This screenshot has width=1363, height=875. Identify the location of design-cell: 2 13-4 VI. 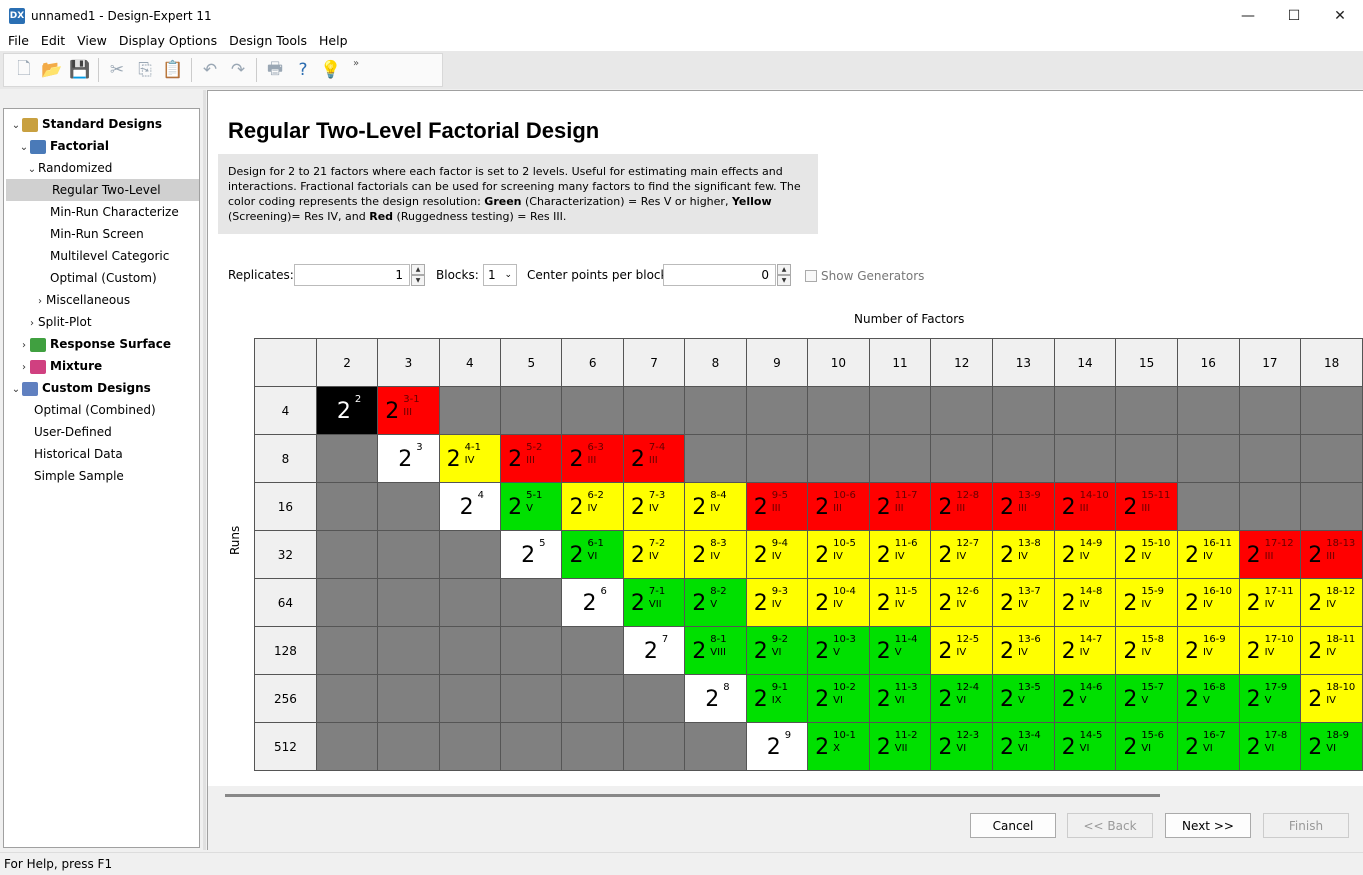
(1023, 746).